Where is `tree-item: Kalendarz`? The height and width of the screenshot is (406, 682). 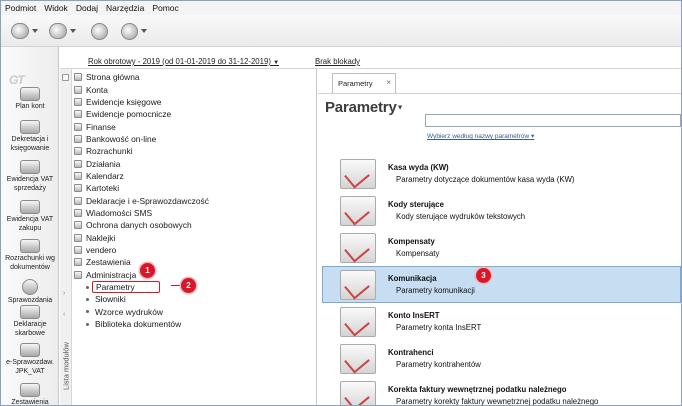 tree-item: Kalendarz is located at coordinates (194, 176).